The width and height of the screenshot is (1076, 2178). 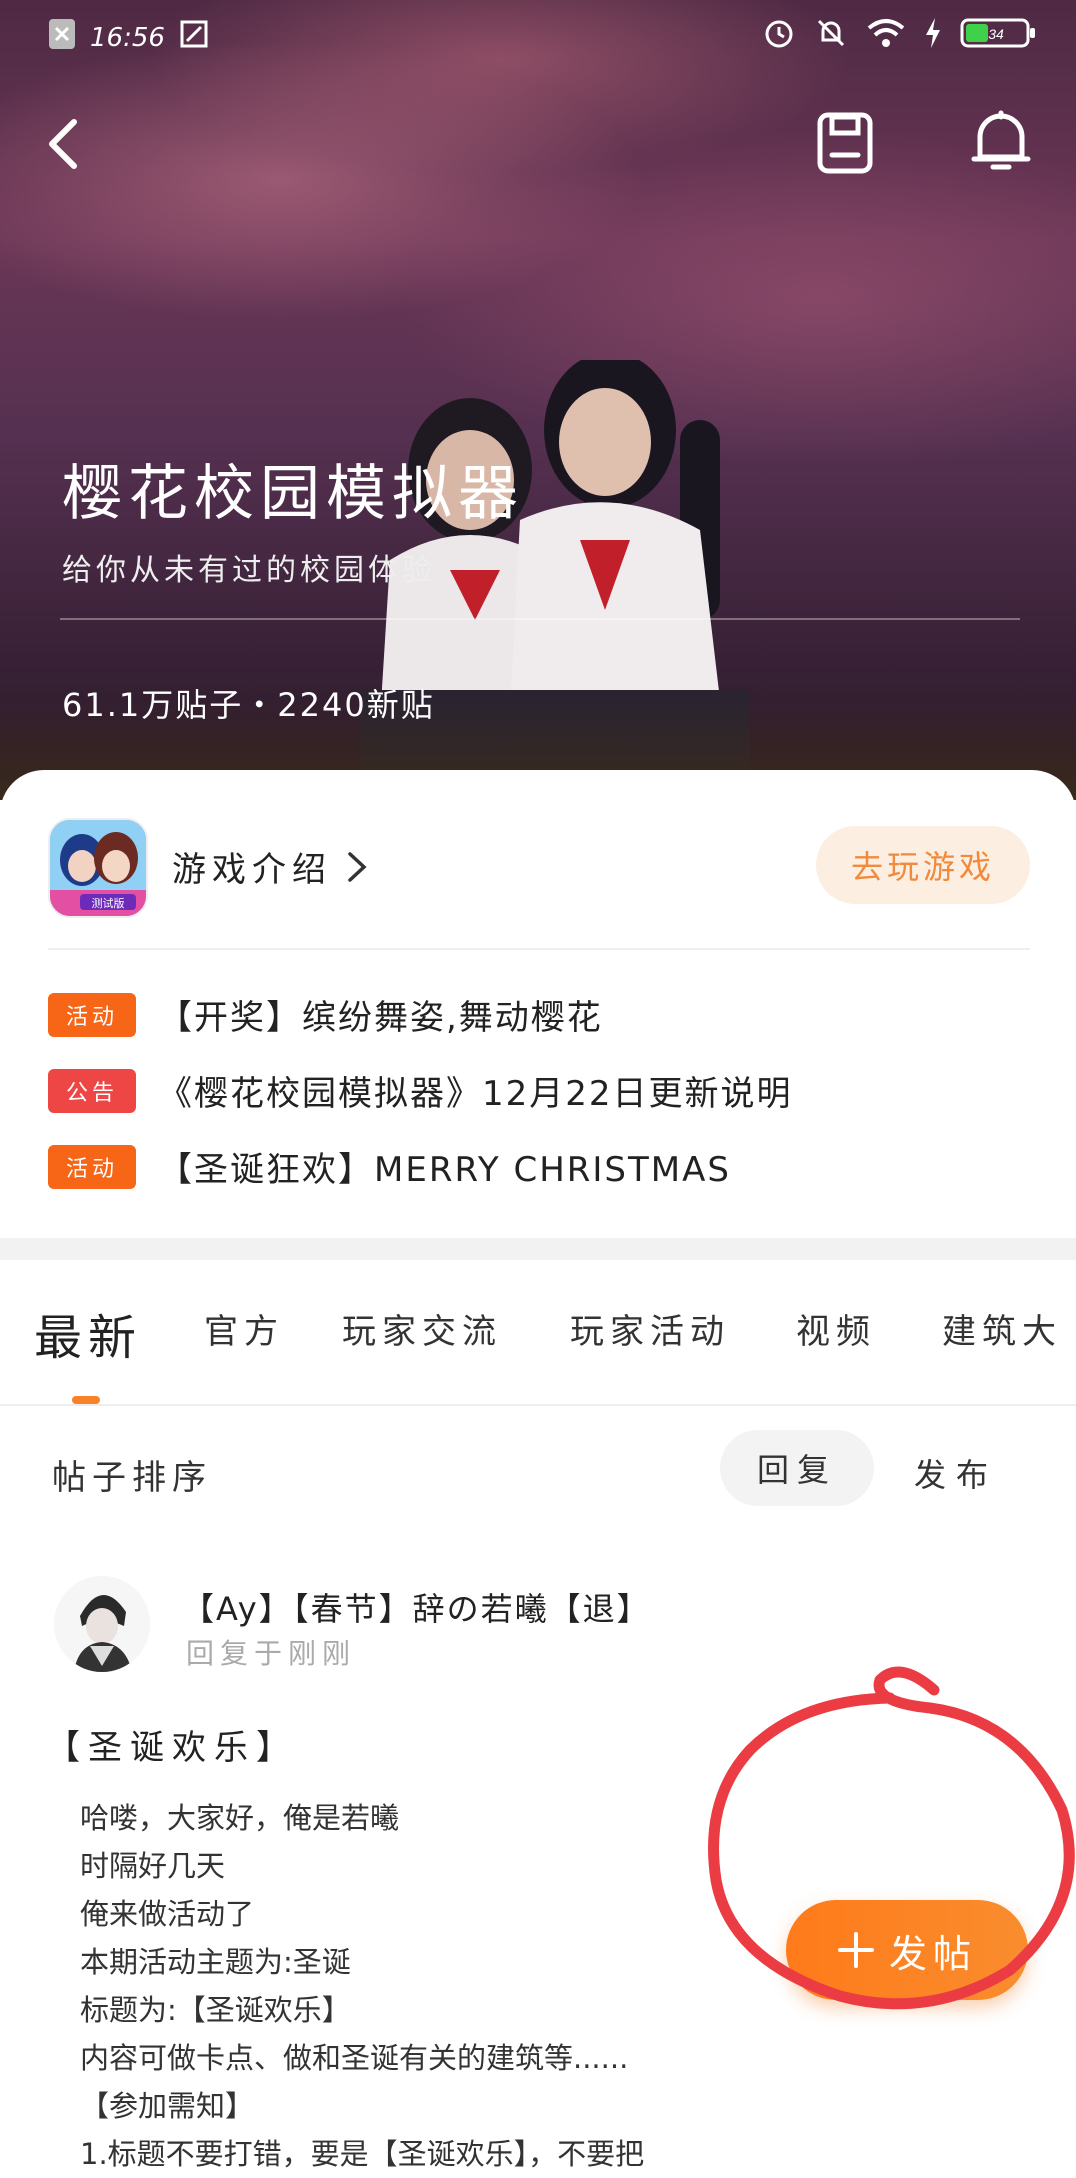 What do you see at coordinates (252, 870) in the screenshot?
I see `game-intro-label: 游戏介绍` at bounding box center [252, 870].